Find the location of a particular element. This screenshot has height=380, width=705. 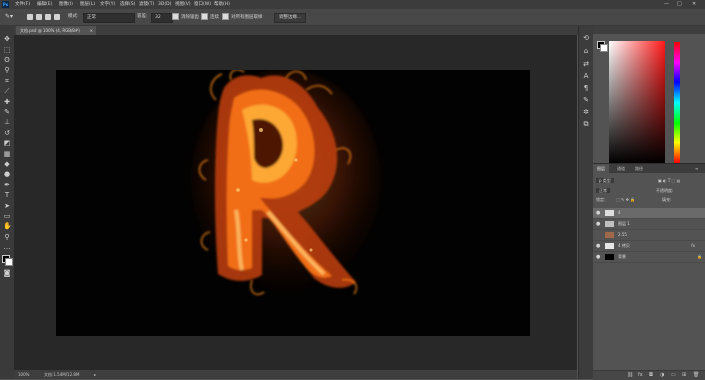

antialias-label: 消除锯齿 is located at coordinates (190, 17).